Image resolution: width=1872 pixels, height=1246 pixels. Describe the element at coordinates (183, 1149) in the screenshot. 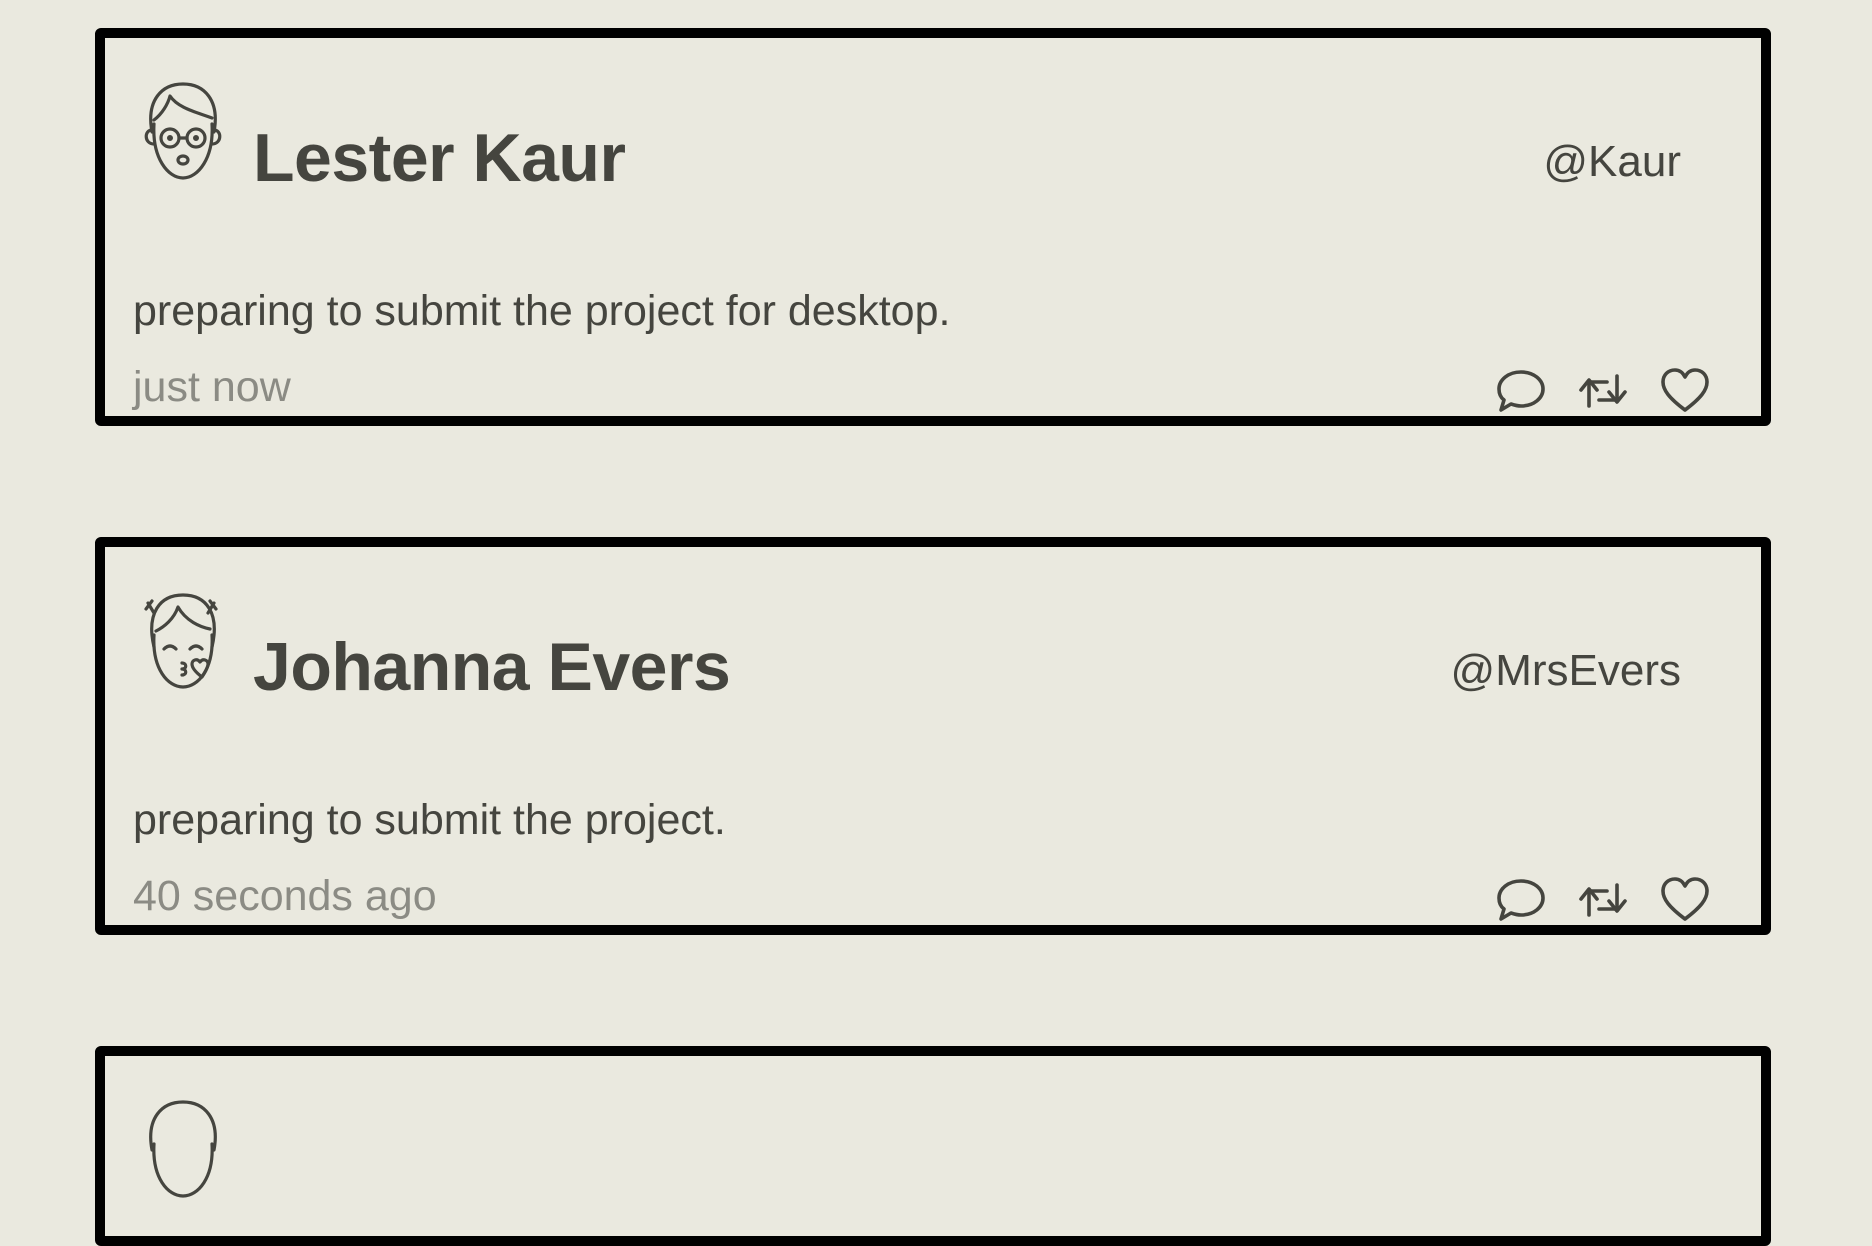

I see `avatar-icon` at that location.